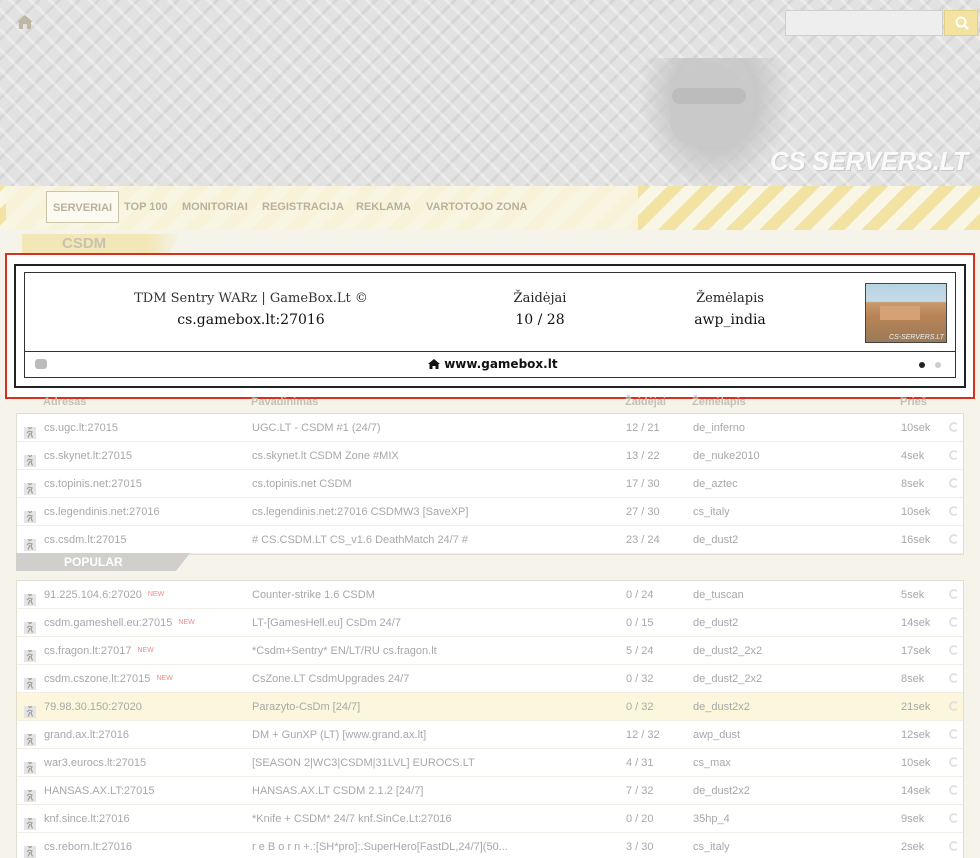 This screenshot has height=858, width=980. What do you see at coordinates (916, 623) in the screenshot?
I see `server-updated-ago: 14sek` at bounding box center [916, 623].